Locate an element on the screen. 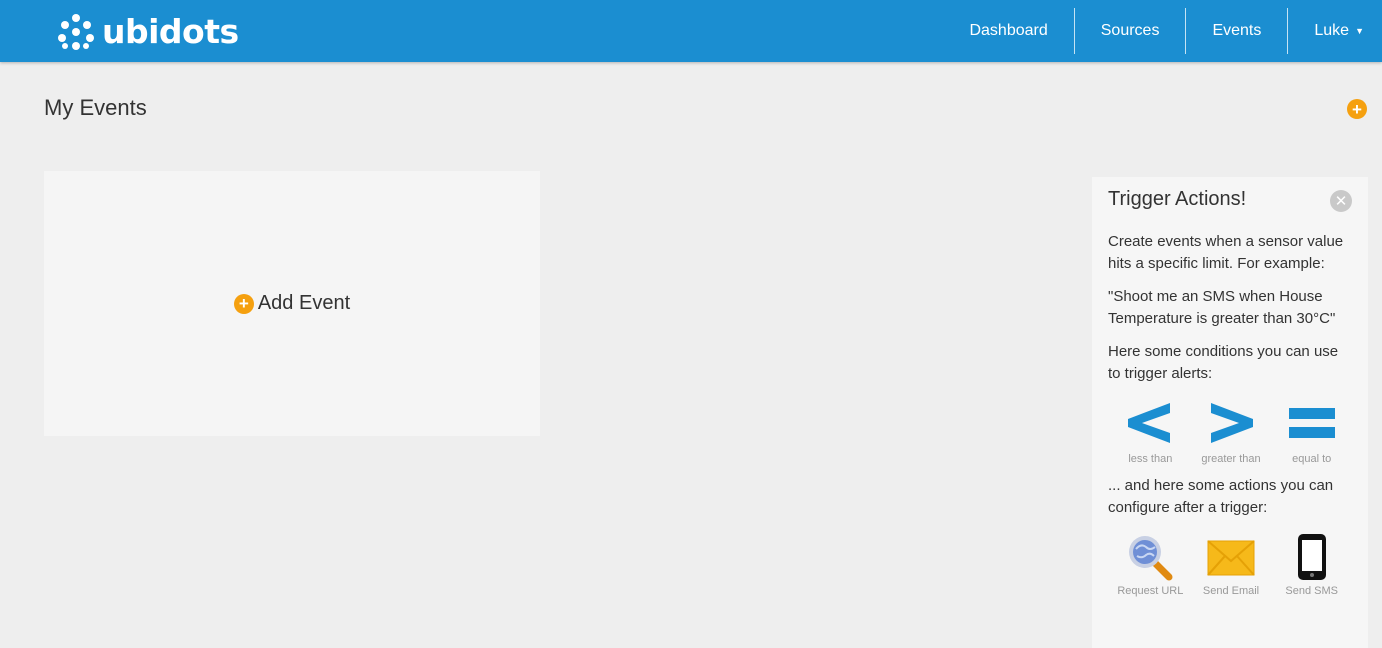  action-send-sms: Send SMS is located at coordinates (1311, 565).